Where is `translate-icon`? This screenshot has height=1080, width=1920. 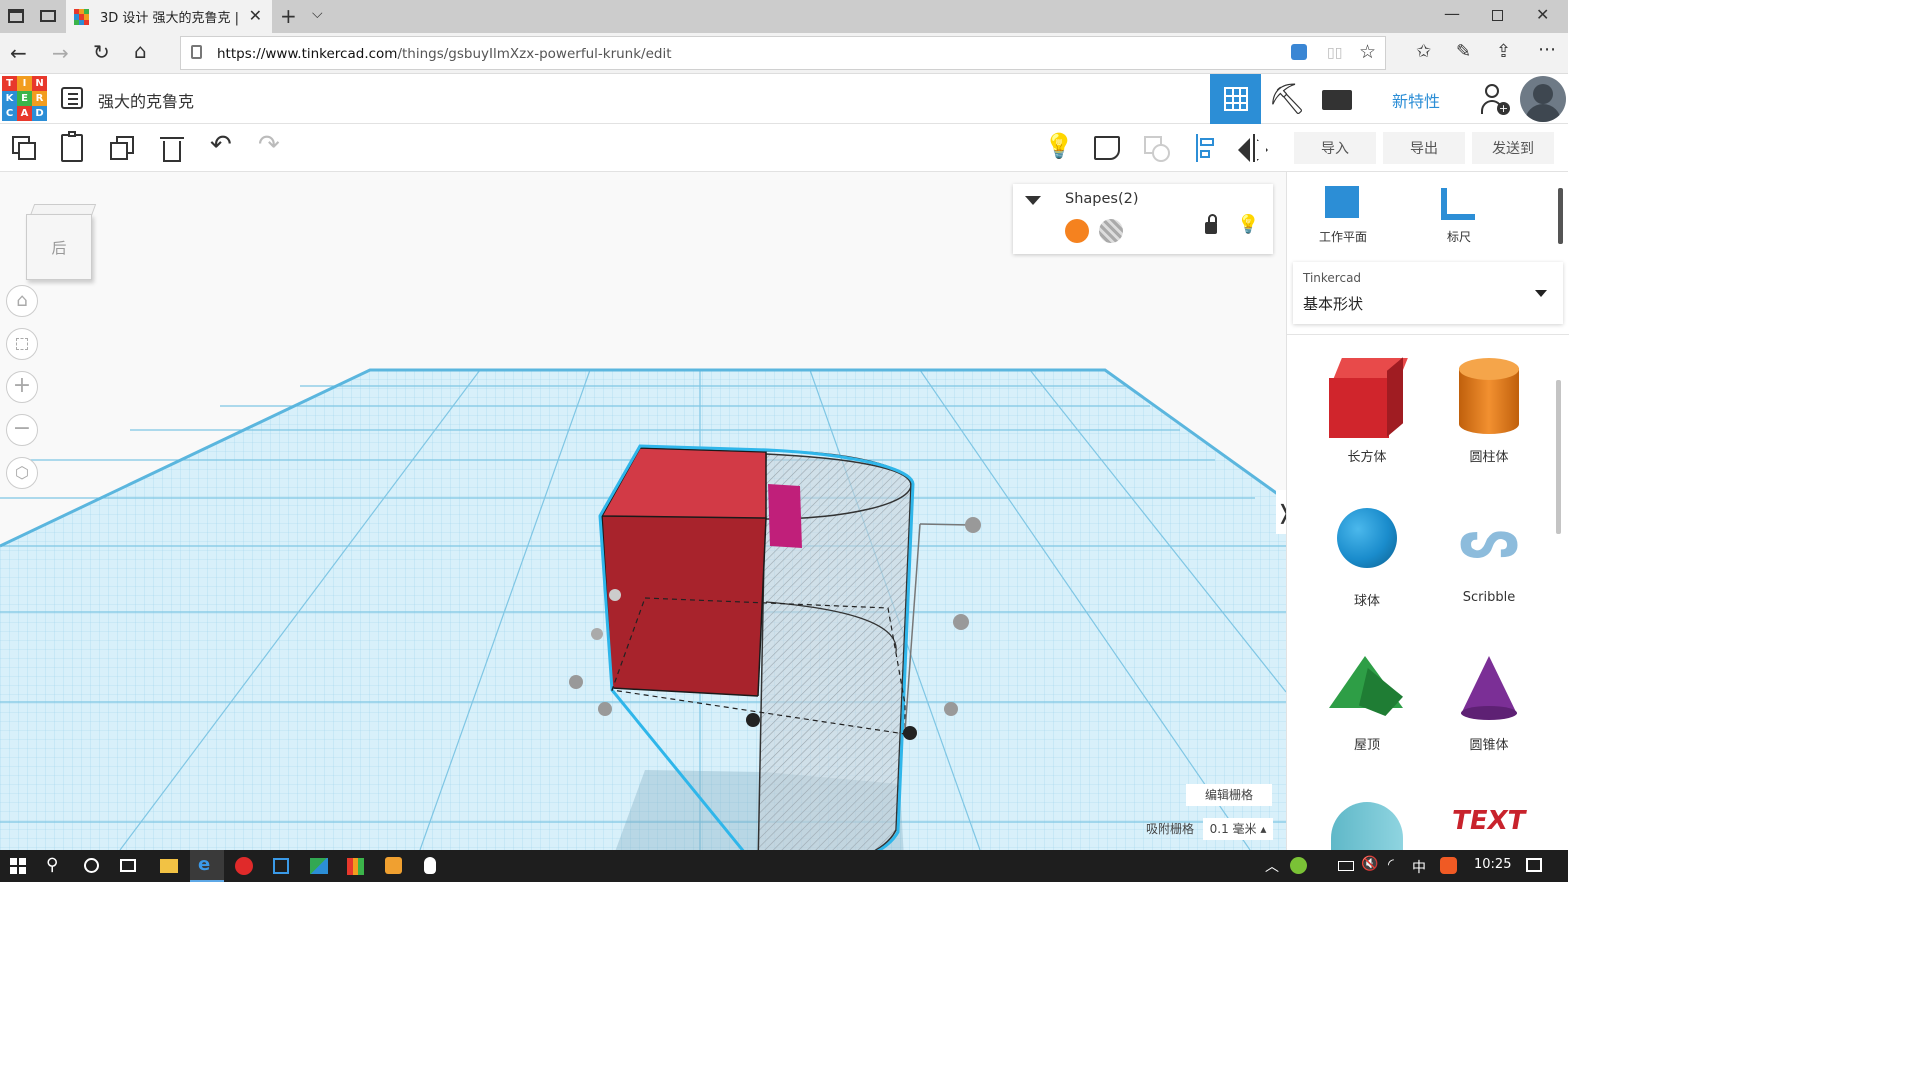 translate-icon is located at coordinates (1299, 52).